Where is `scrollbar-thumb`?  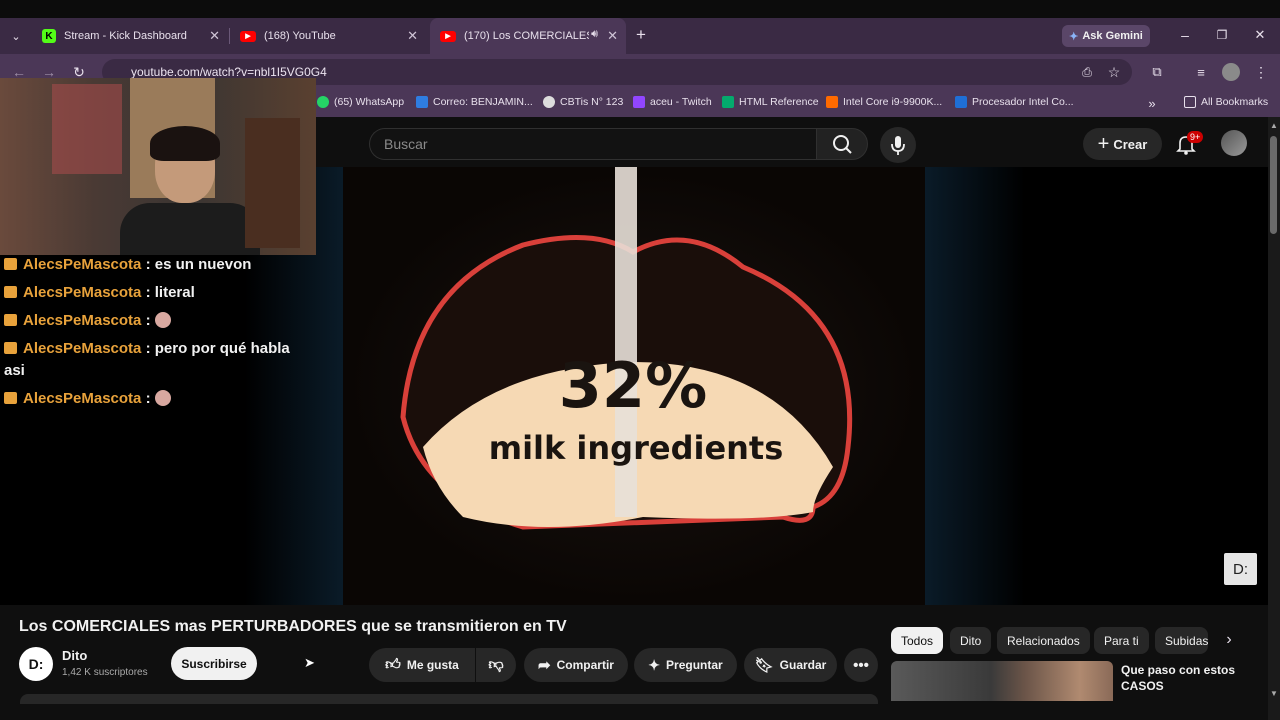
scrollbar-thumb is located at coordinates (1273, 185).